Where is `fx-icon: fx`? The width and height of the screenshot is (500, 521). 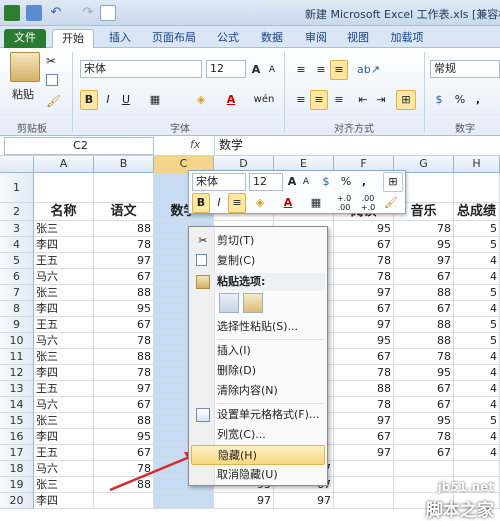
fx-icon: fx is located at coordinates (195, 144).